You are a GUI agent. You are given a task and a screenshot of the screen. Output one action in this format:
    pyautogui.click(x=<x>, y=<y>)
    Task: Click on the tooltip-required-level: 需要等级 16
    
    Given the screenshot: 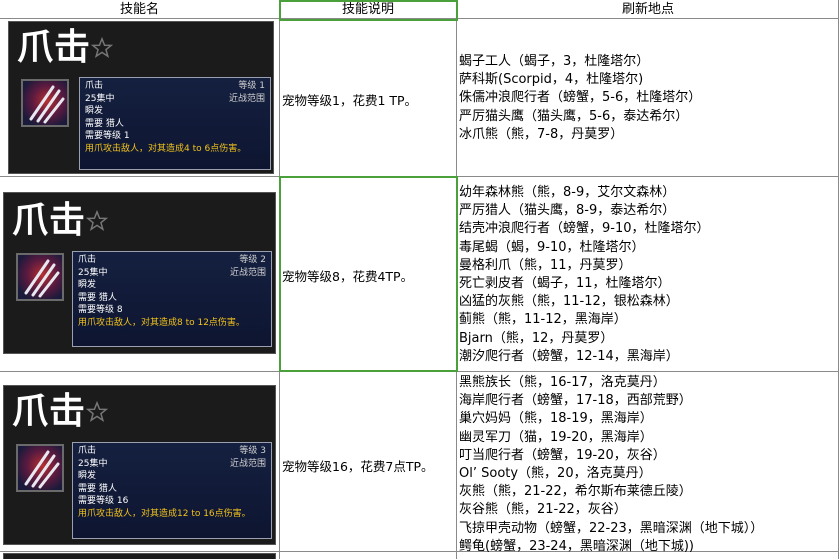 What is the action you would take?
    pyautogui.click(x=103, y=501)
    